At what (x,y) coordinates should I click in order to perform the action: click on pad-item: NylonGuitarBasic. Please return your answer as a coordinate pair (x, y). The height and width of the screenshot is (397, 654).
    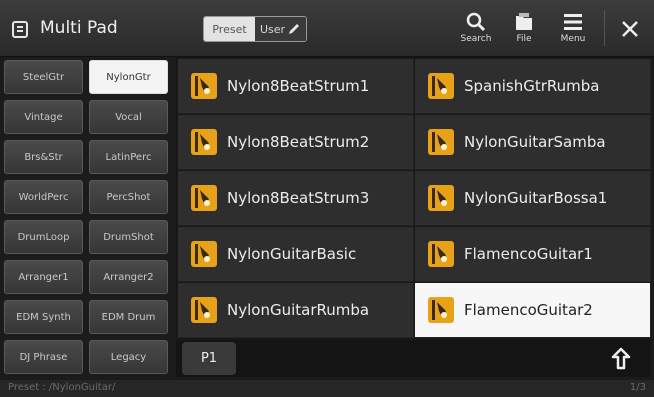
    Looking at the image, I should click on (296, 254).